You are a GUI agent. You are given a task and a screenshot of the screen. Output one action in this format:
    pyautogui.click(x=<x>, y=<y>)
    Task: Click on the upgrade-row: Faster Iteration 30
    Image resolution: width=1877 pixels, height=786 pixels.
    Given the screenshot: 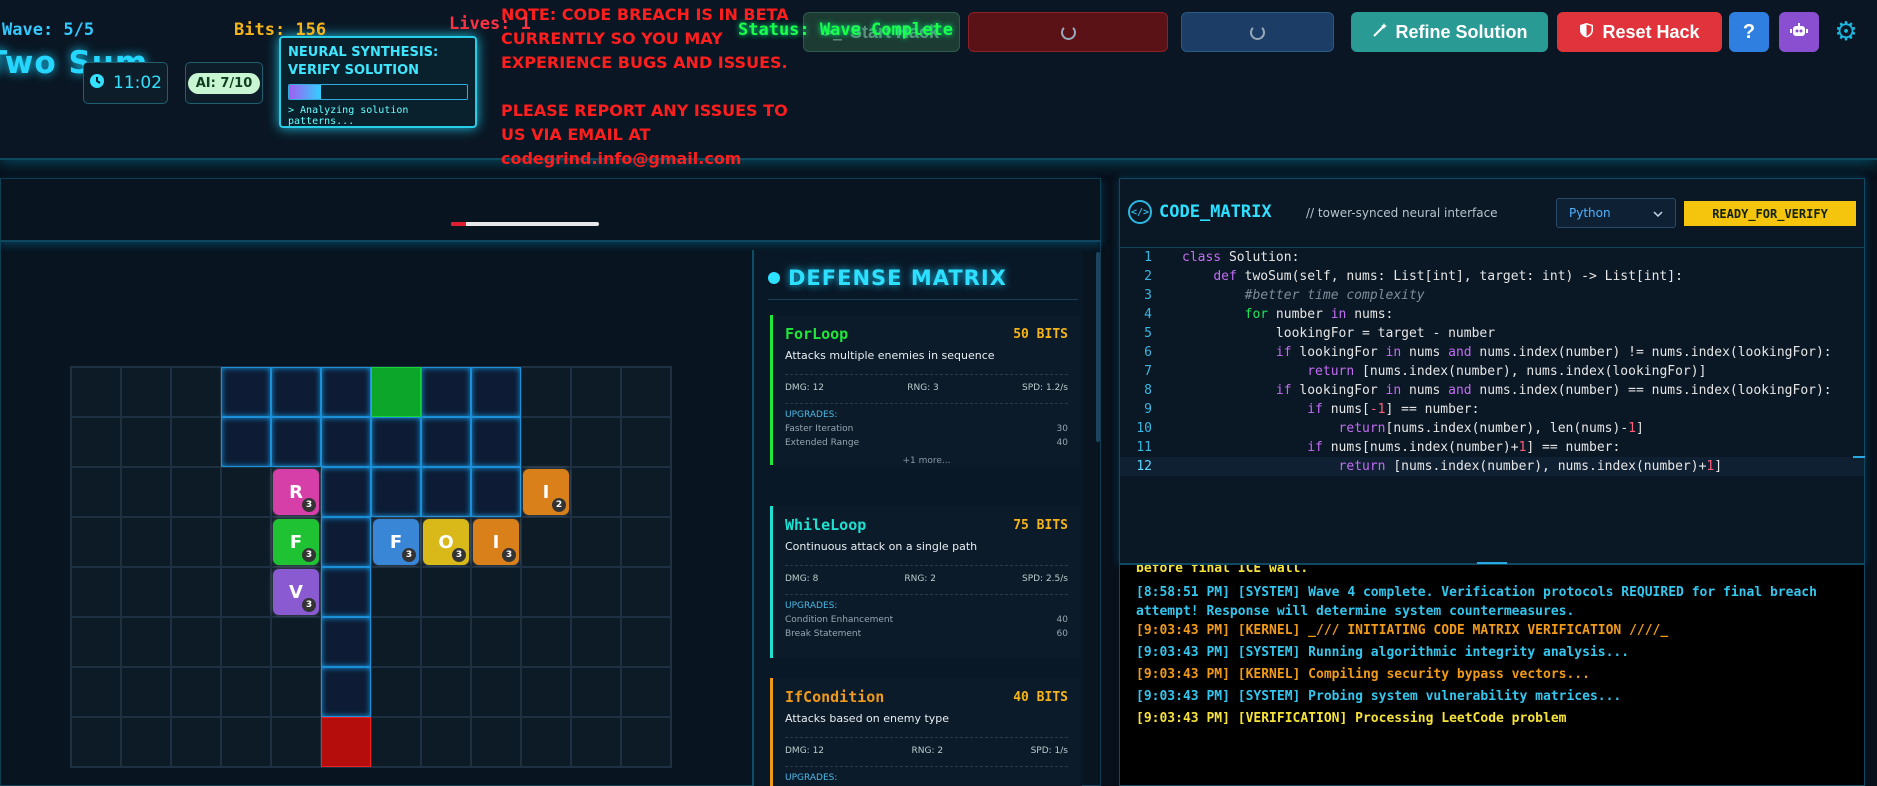 What is the action you would take?
    pyautogui.click(x=926, y=429)
    